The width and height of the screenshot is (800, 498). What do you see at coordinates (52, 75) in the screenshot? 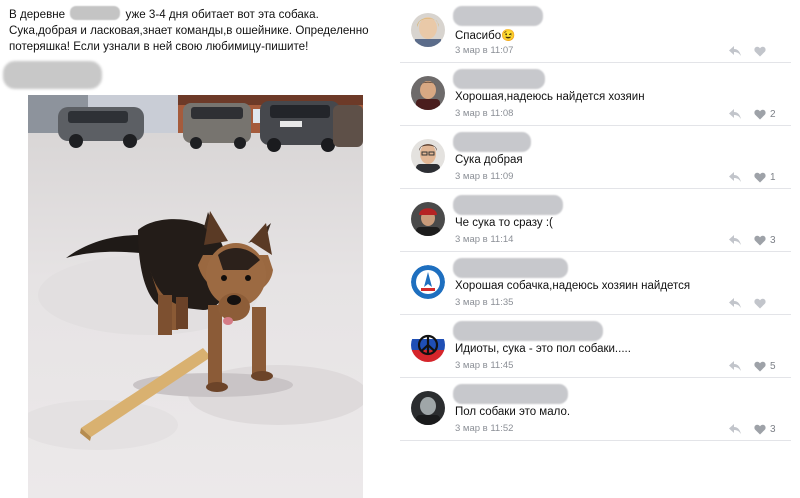
I see `redacted-author-name` at bounding box center [52, 75].